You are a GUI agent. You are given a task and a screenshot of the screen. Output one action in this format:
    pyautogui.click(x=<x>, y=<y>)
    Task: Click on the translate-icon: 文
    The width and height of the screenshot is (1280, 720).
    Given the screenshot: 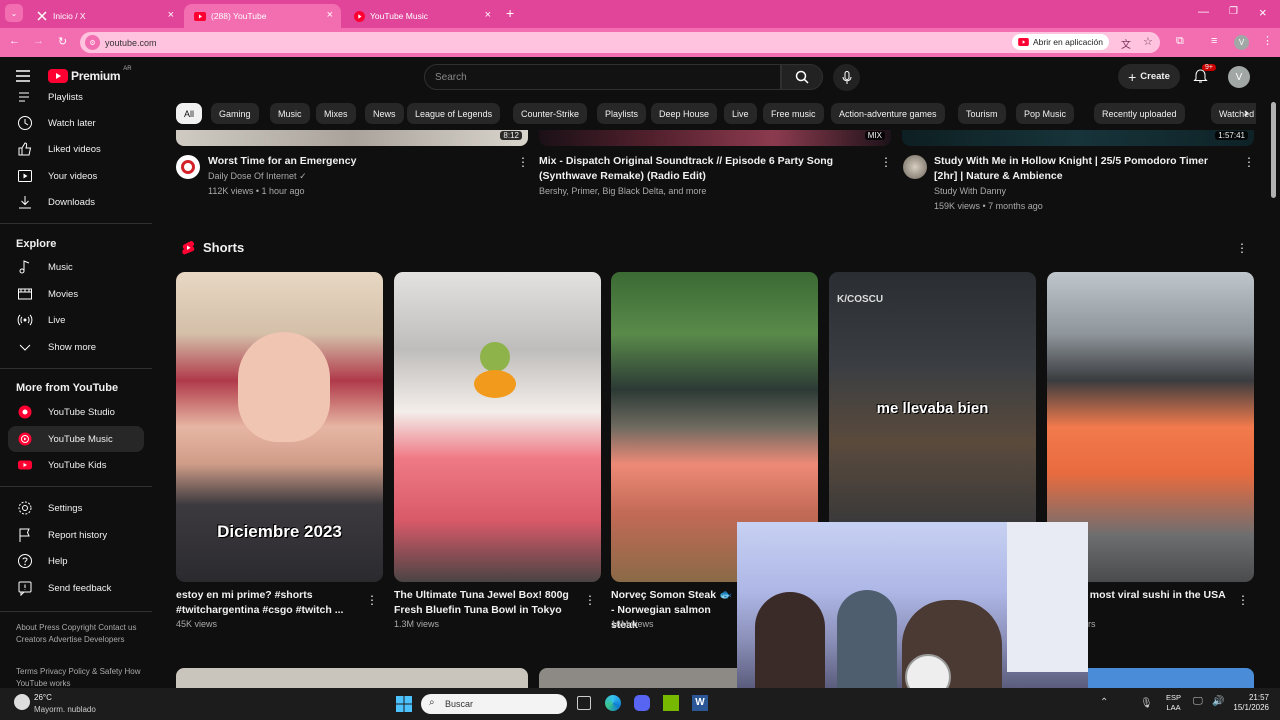 What is the action you would take?
    pyautogui.click(x=1126, y=43)
    